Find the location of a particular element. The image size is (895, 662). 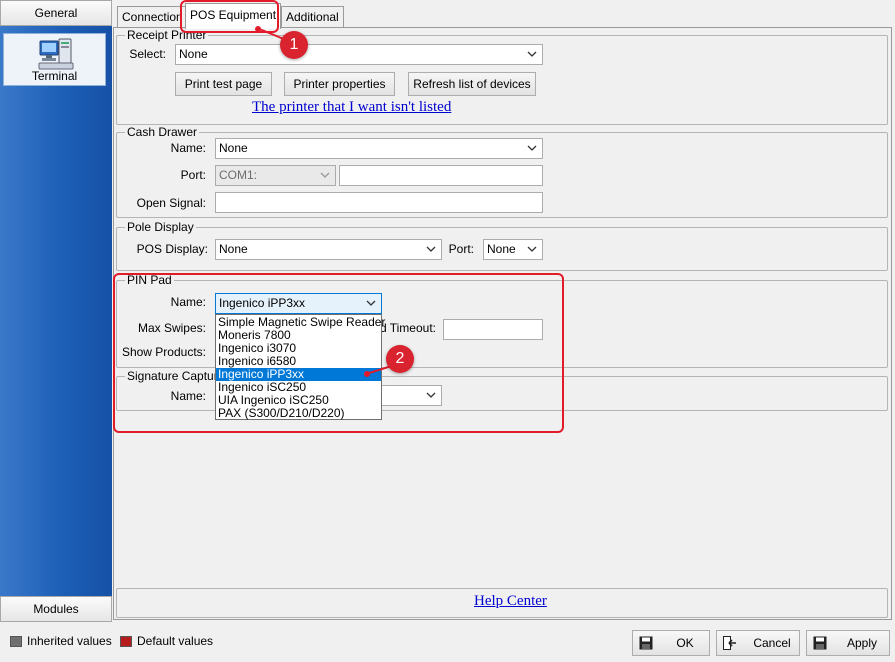

cash-drawer-port-field is located at coordinates (441, 175).